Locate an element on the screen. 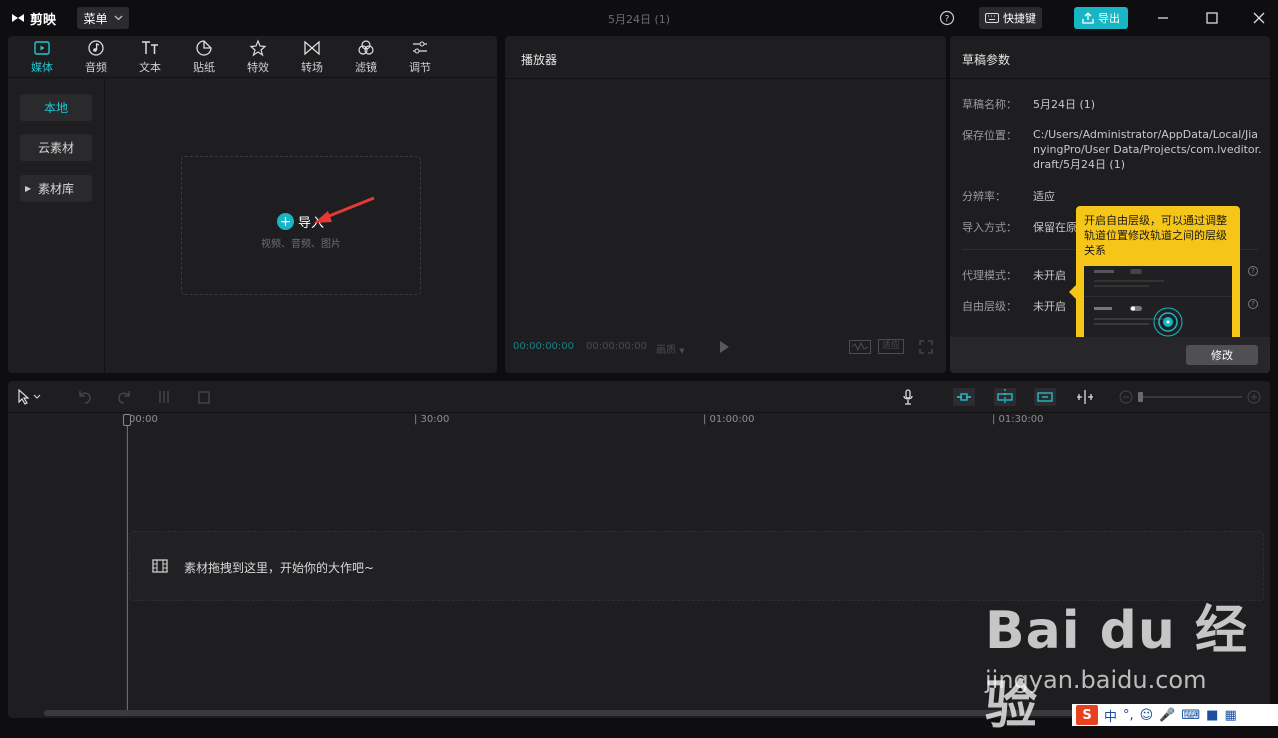 The image size is (1278, 738). filter-icon is located at coordinates (366, 47).